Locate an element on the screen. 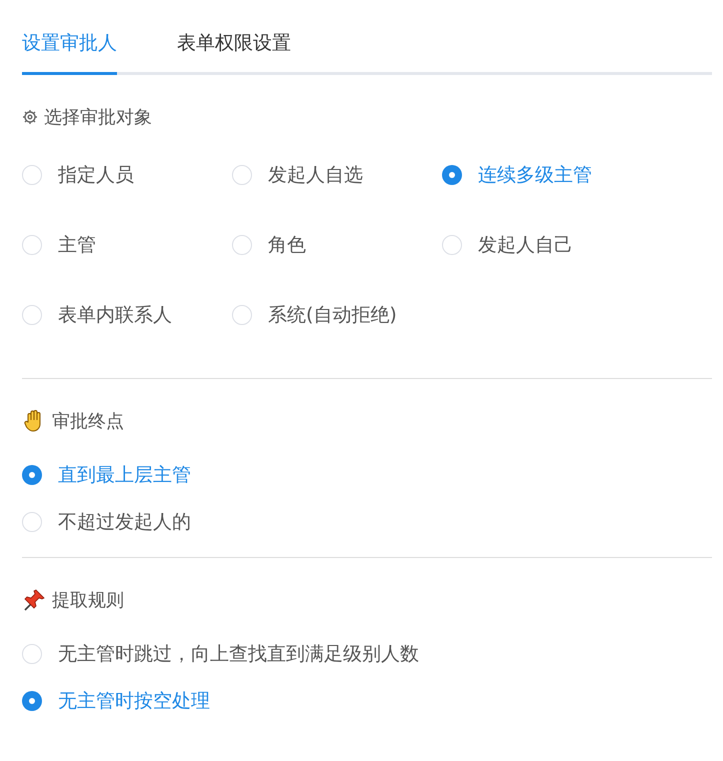 The image size is (723, 761). radio-label: 指定人员 is located at coordinates (96, 175).